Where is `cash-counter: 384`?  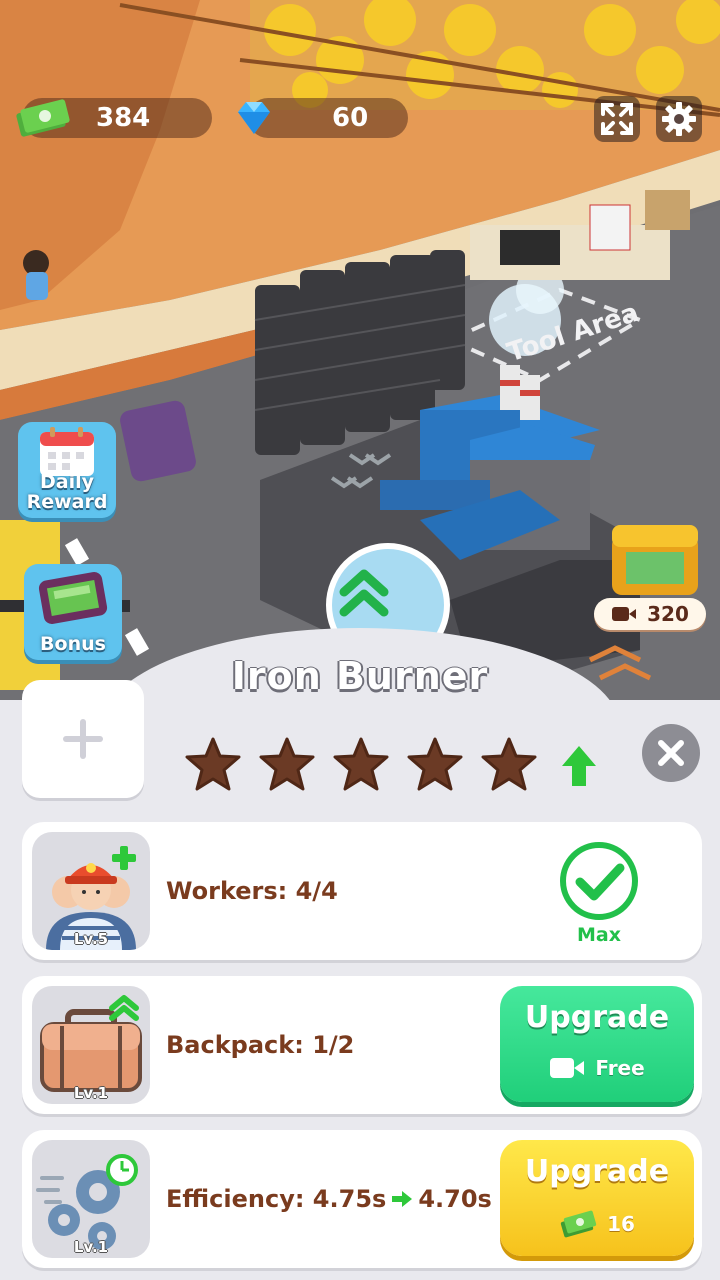
cash-counter: 384 is located at coordinates (114, 118).